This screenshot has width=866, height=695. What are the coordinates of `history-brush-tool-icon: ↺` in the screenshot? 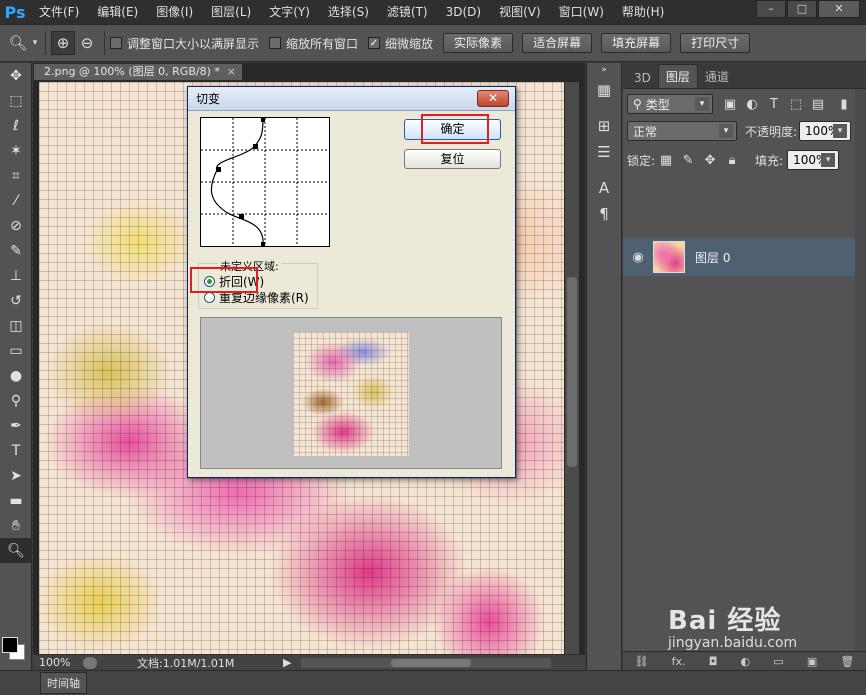 It's located at (16, 300).